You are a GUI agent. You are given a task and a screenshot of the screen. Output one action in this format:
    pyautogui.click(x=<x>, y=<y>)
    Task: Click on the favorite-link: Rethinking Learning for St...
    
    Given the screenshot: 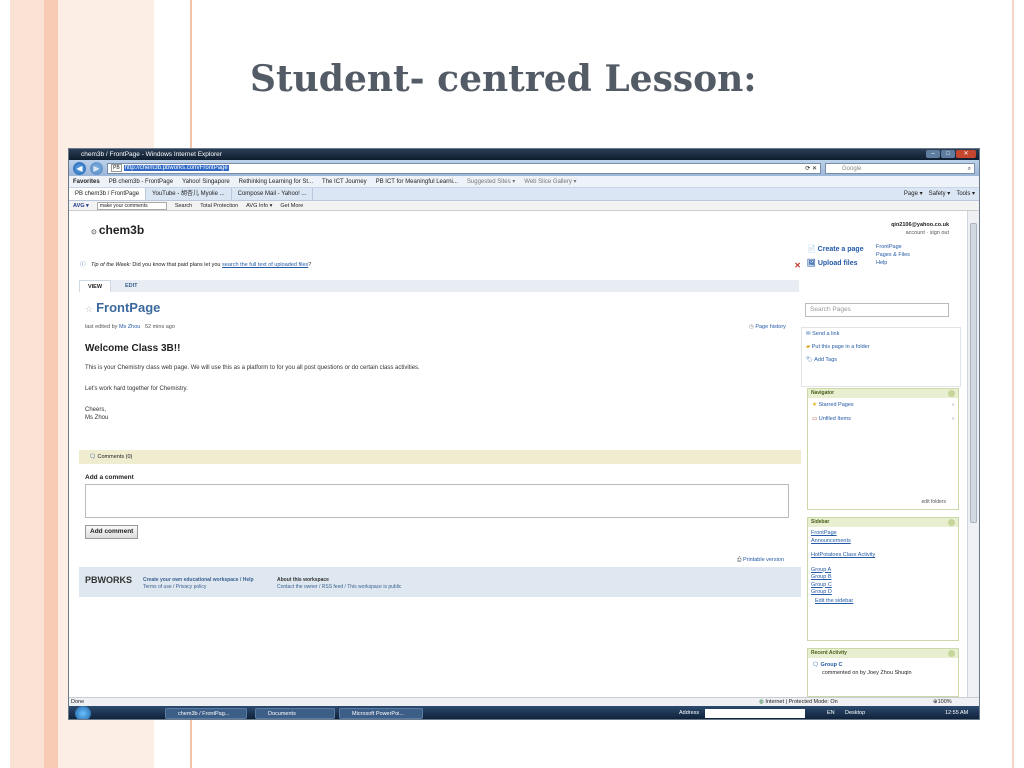 What is the action you would take?
    pyautogui.click(x=276, y=182)
    